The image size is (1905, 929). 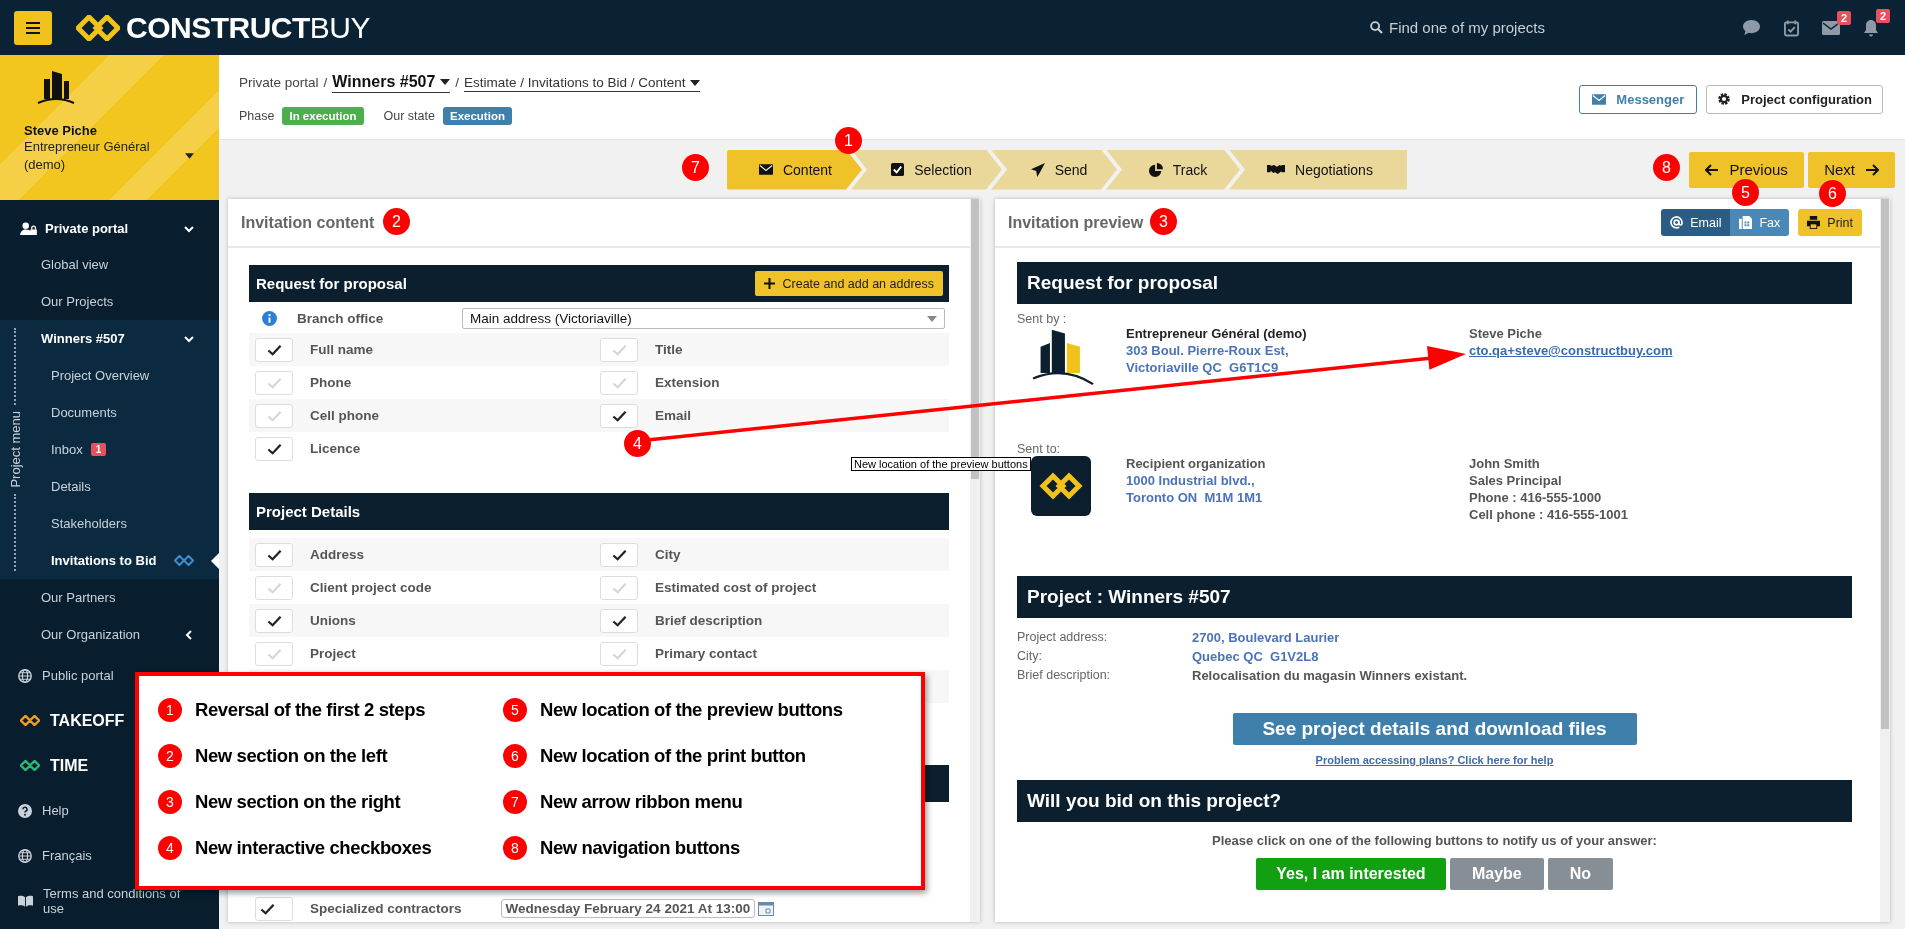 I want to click on field-label: Project address:, so click(x=1063, y=637).